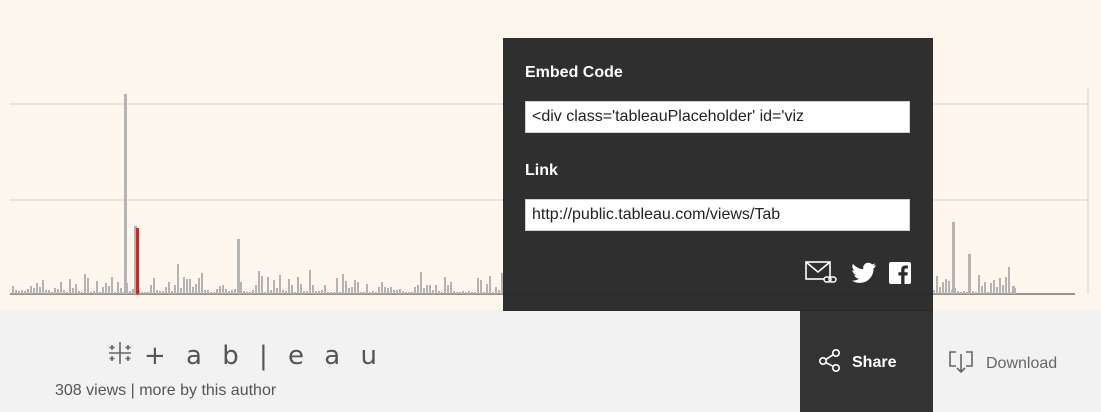 This screenshot has height=412, width=1101. I want to click on share-tab: Share, so click(866, 361).